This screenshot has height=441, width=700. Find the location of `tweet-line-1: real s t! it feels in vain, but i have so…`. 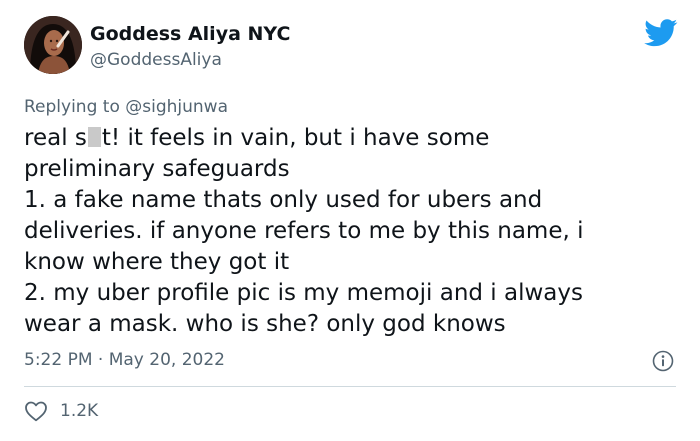

tweet-line-1: real s t! it feels in vain, but i have so… is located at coordinates (349, 138).